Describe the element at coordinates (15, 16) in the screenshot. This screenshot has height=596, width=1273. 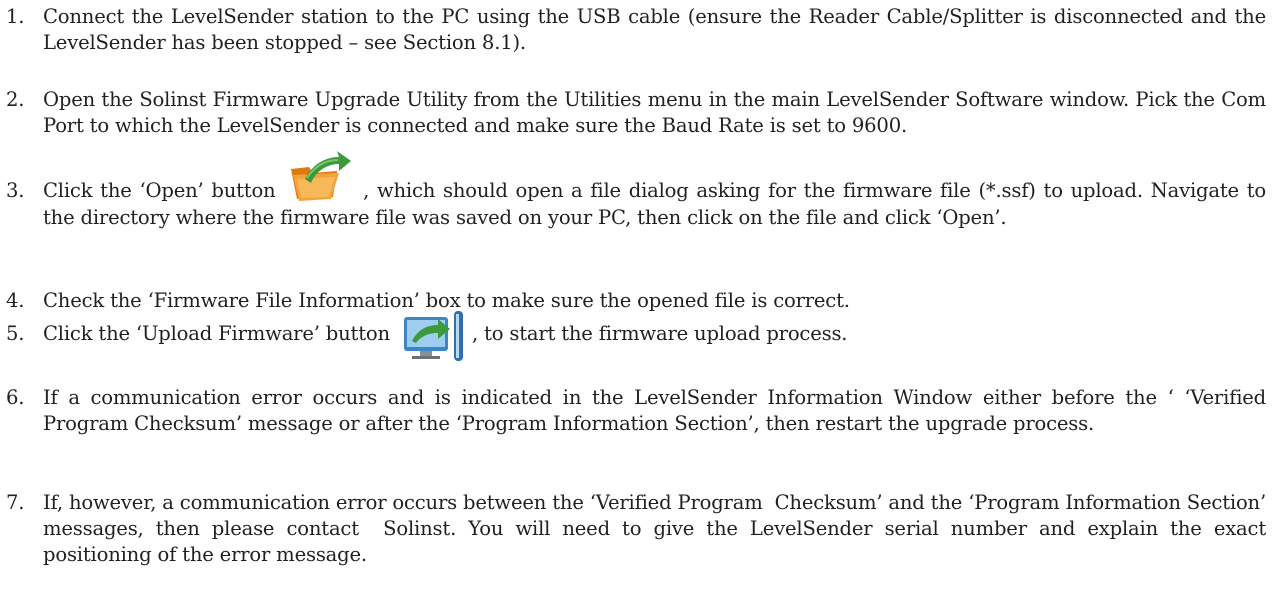
I see `step-number: 1.` at that location.